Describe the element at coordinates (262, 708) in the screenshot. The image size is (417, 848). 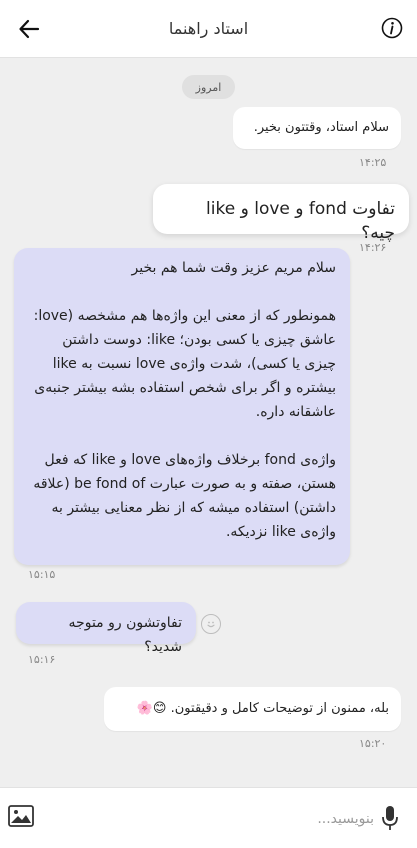
I see `message-text: بله، ممنون از توضیحات کامل و دقیقتون. 😊🌸` at that location.